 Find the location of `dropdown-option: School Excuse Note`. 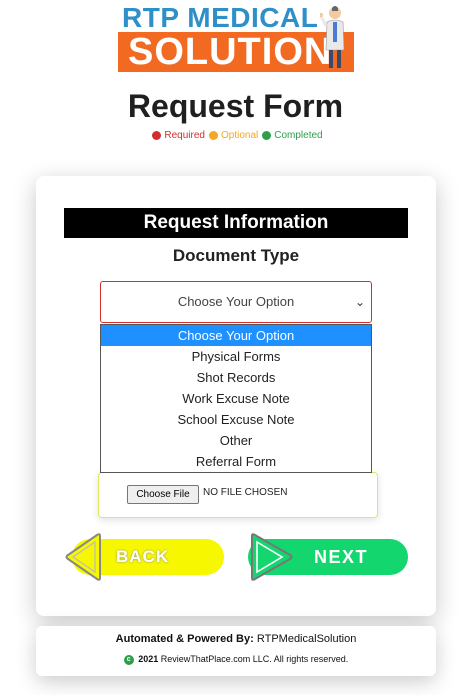

dropdown-option: School Excuse Note is located at coordinates (236, 419).